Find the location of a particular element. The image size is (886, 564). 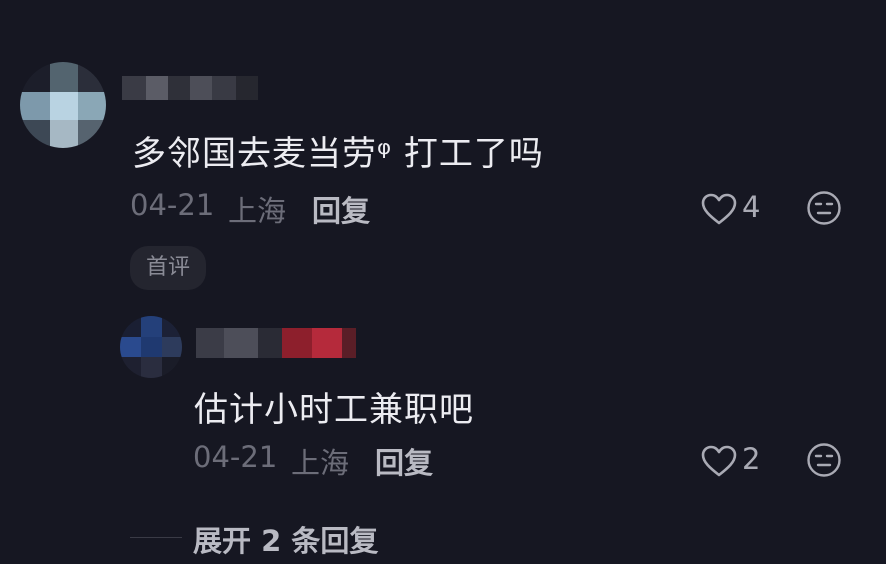

comment-text: 估计小时工兼职吧 is located at coordinates (334, 410).